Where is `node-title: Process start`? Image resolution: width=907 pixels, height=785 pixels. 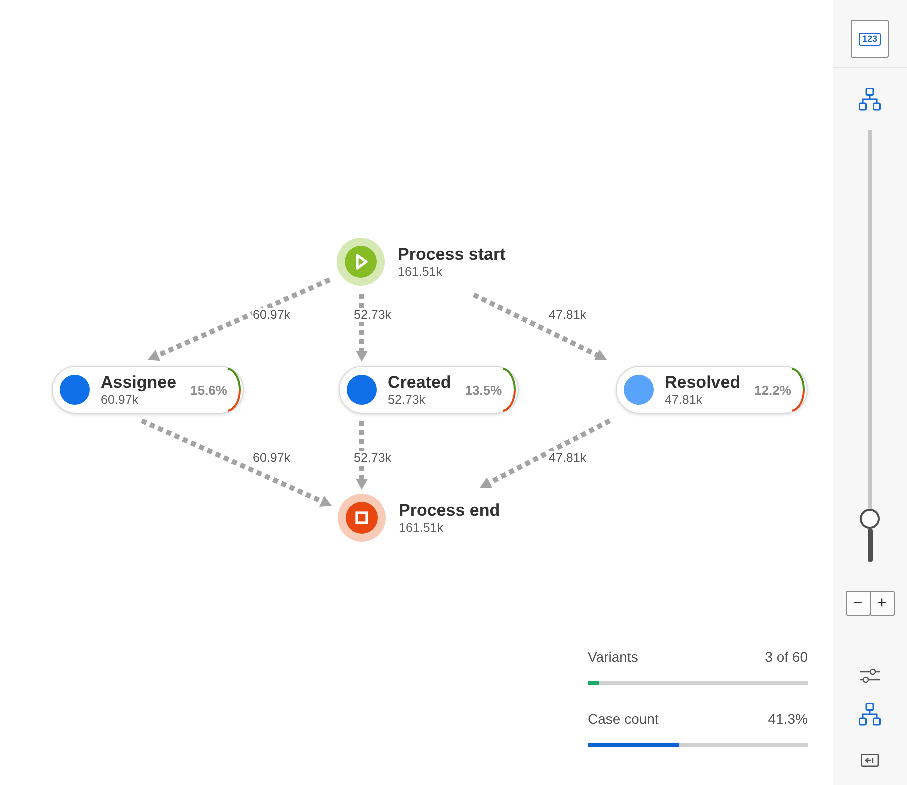
node-title: Process start is located at coordinates (452, 255).